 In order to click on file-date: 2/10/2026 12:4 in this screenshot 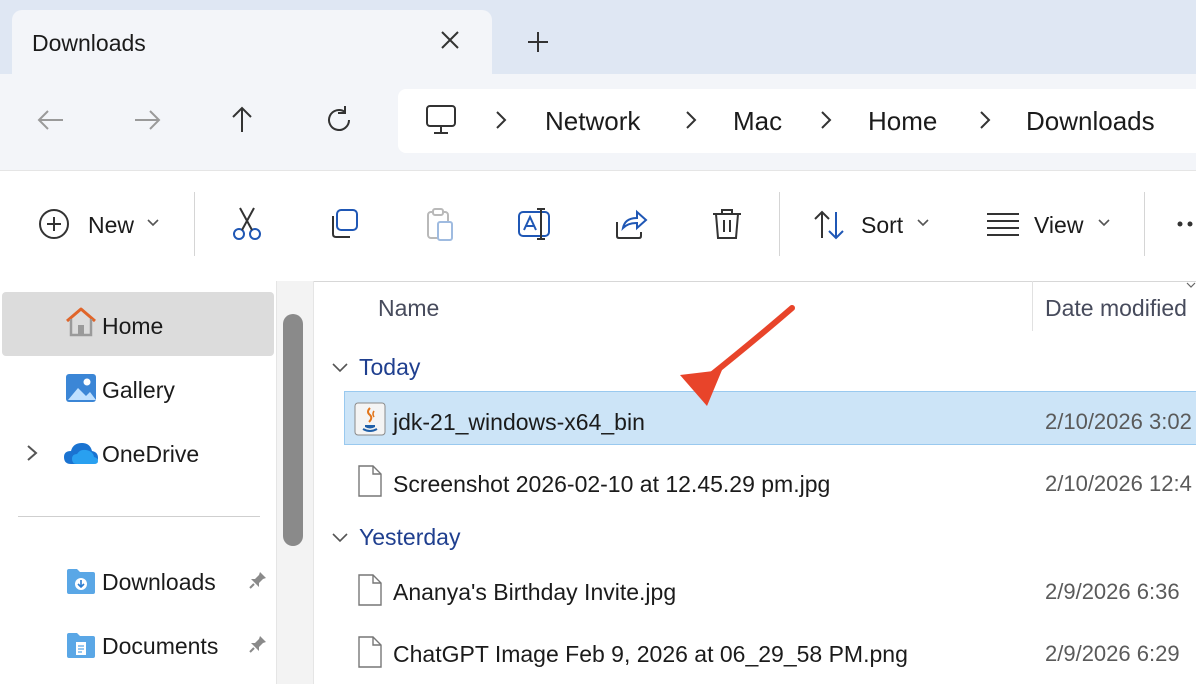, I will do `click(1118, 483)`.